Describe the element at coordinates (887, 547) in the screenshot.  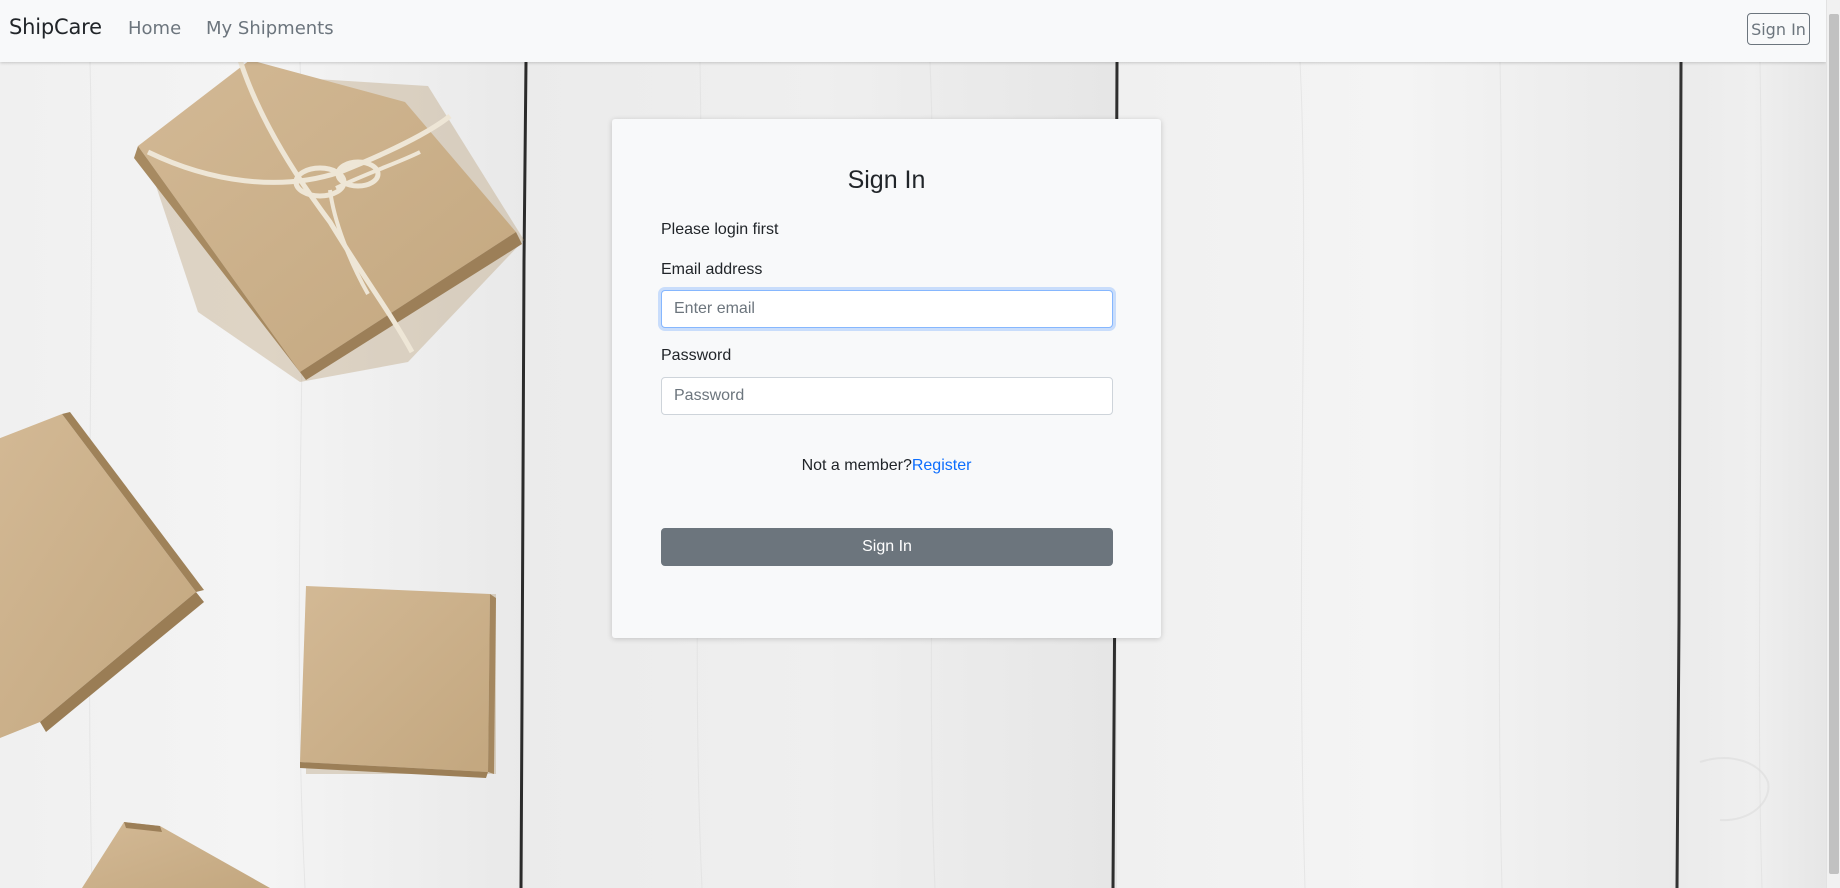
I see `sign-in-submit-button: Sign In` at that location.